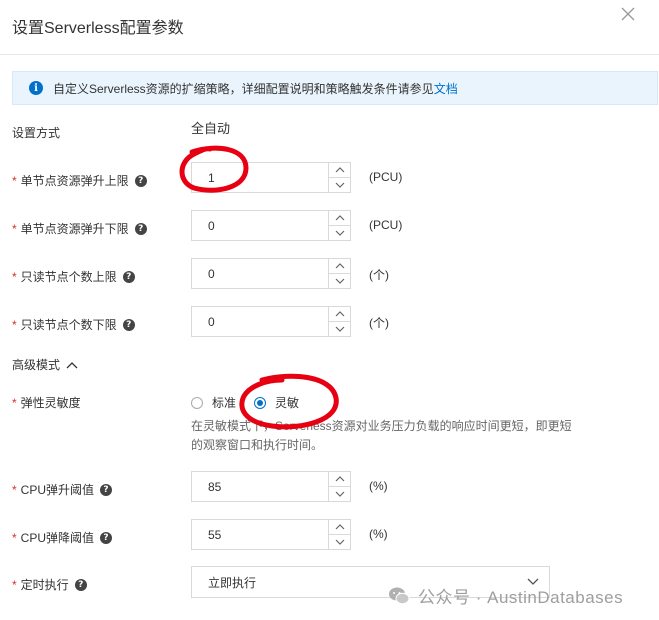 The width and height of the screenshot is (659, 620). What do you see at coordinates (45, 364) in the screenshot?
I see `advanced-toggle: 高级模式` at bounding box center [45, 364].